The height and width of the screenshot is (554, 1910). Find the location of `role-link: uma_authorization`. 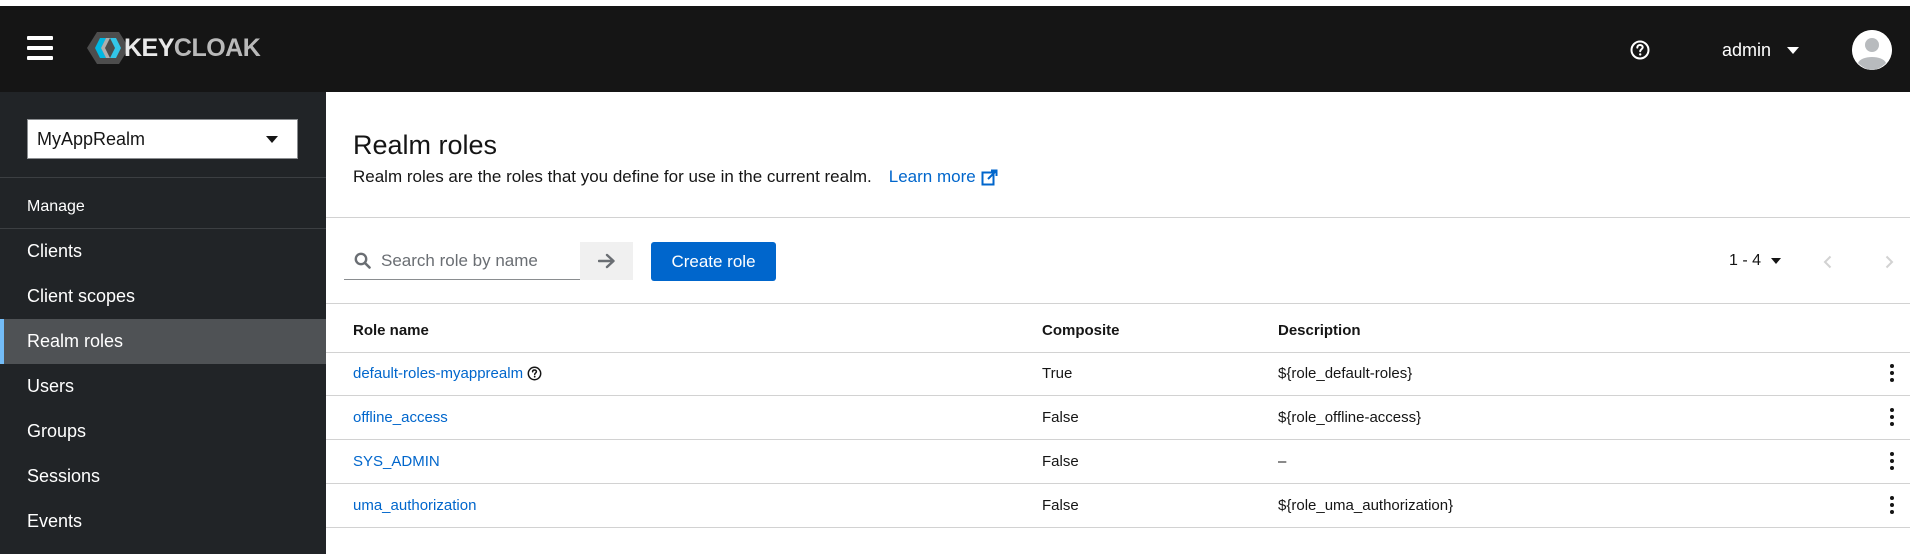

role-link: uma_authorization is located at coordinates (414, 505).